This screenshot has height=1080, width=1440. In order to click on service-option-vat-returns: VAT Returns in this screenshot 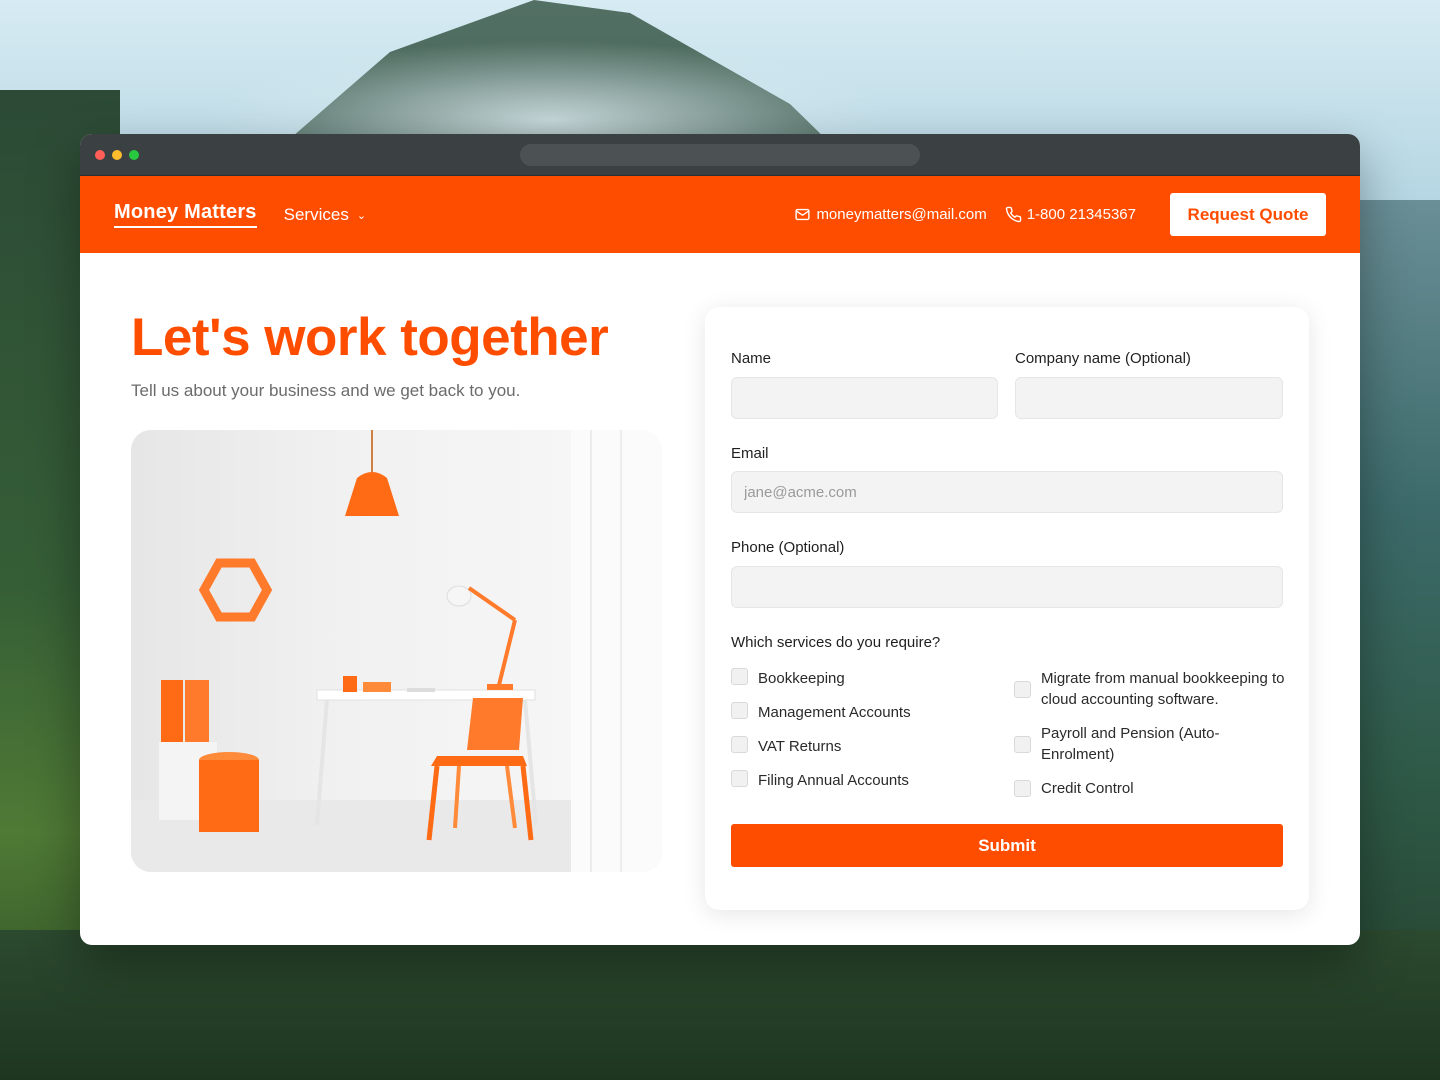, I will do `click(786, 746)`.